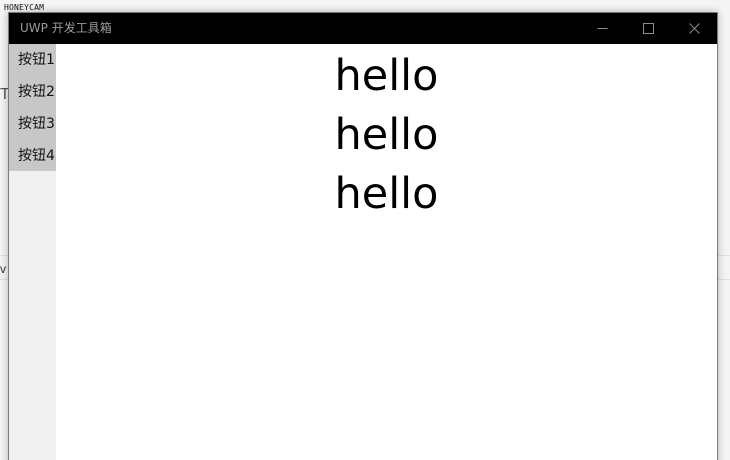 This screenshot has width=730, height=460. I want to click on sidebar-button-1: 按钮1, so click(32, 60).